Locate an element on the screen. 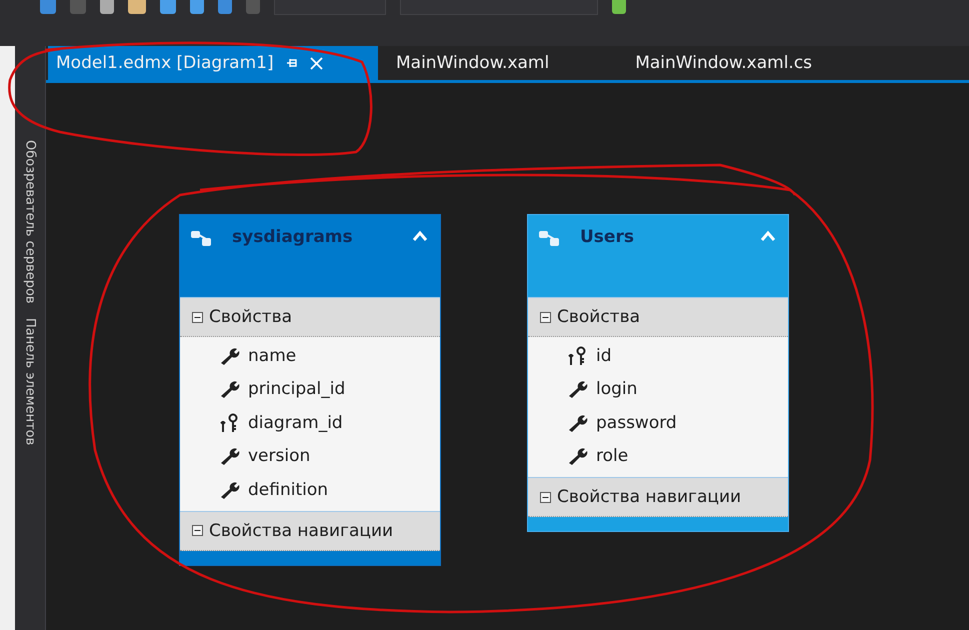  document-tab: Model1.edmx [Diagram1] is located at coordinates (213, 63).